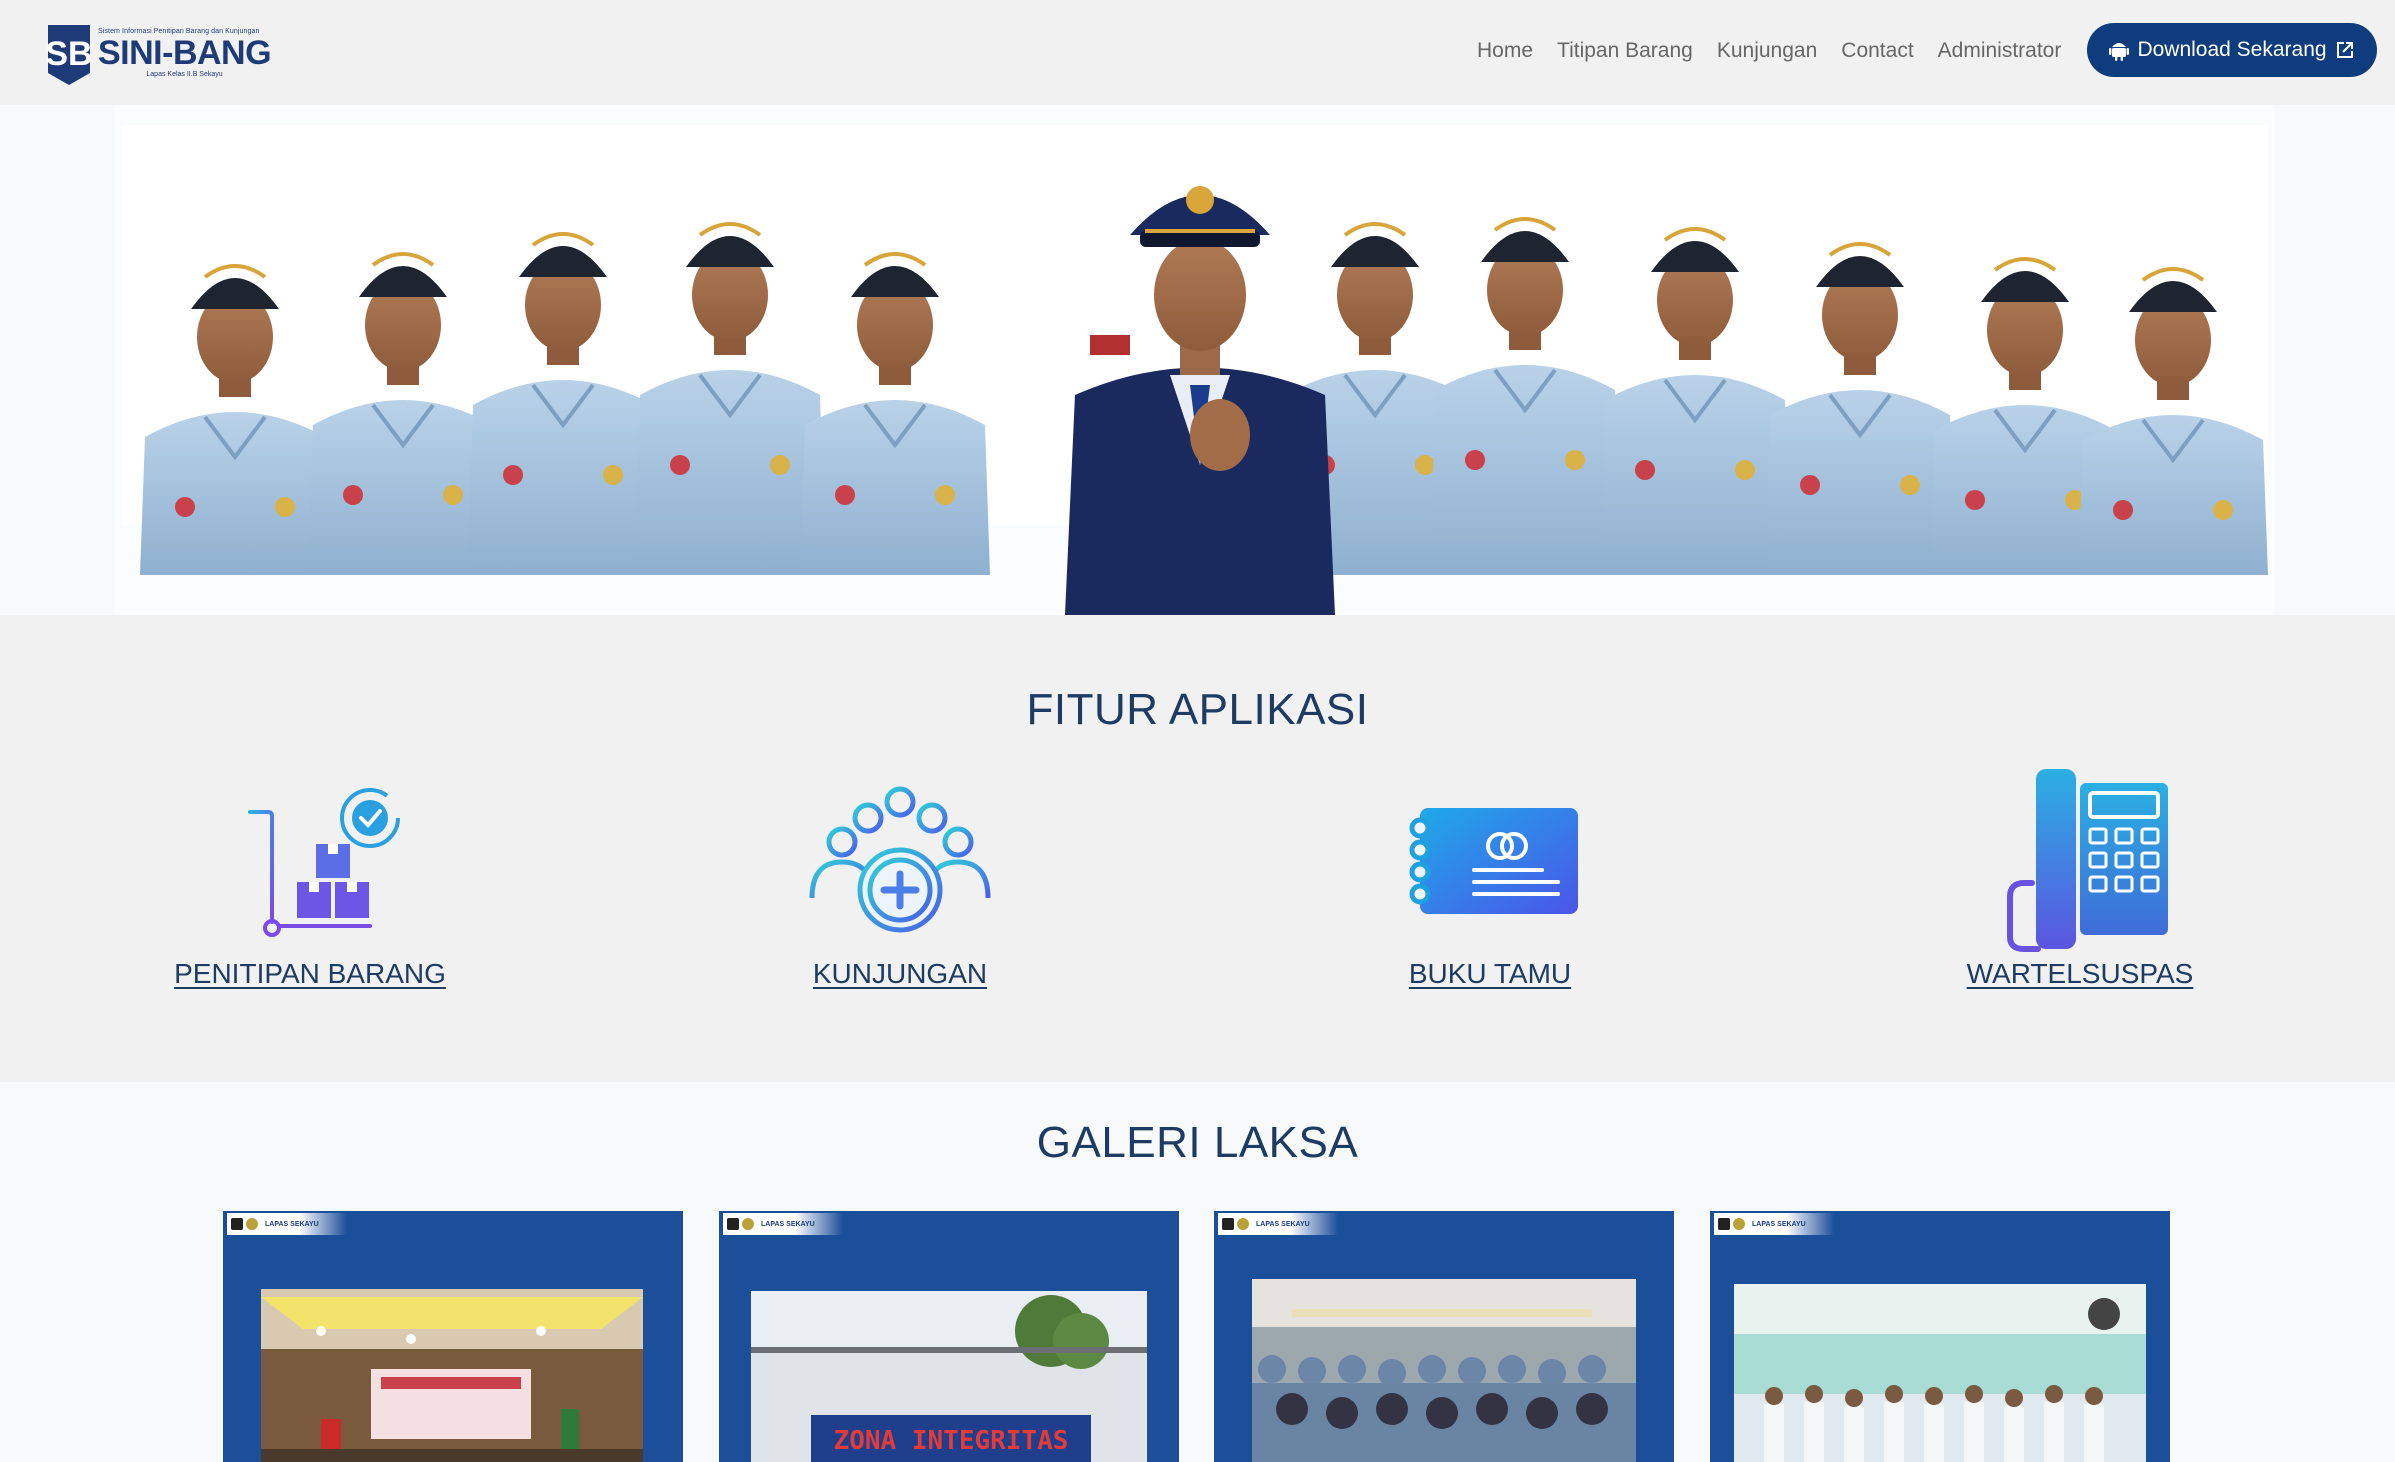 This screenshot has height=1462, width=2395. Describe the element at coordinates (1505, 51) in the screenshot. I see `nav-home: Home` at that location.